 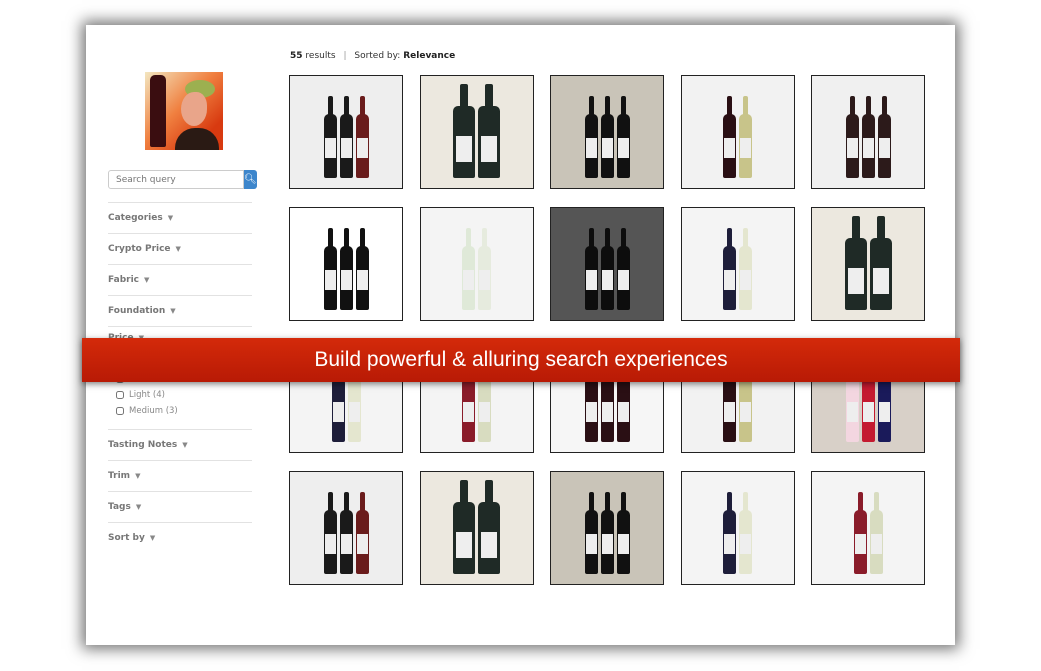 I want to click on results-count: 55, so click(x=296, y=56).